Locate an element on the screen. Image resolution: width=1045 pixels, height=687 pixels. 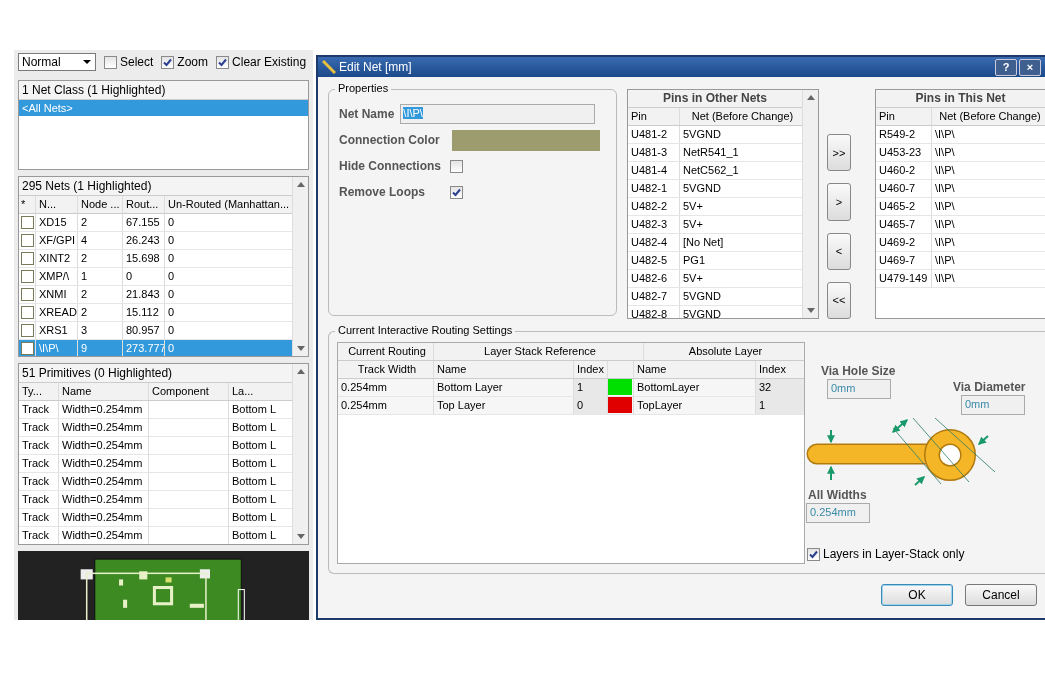
title-bar-button: ? is located at coordinates (1006, 67).